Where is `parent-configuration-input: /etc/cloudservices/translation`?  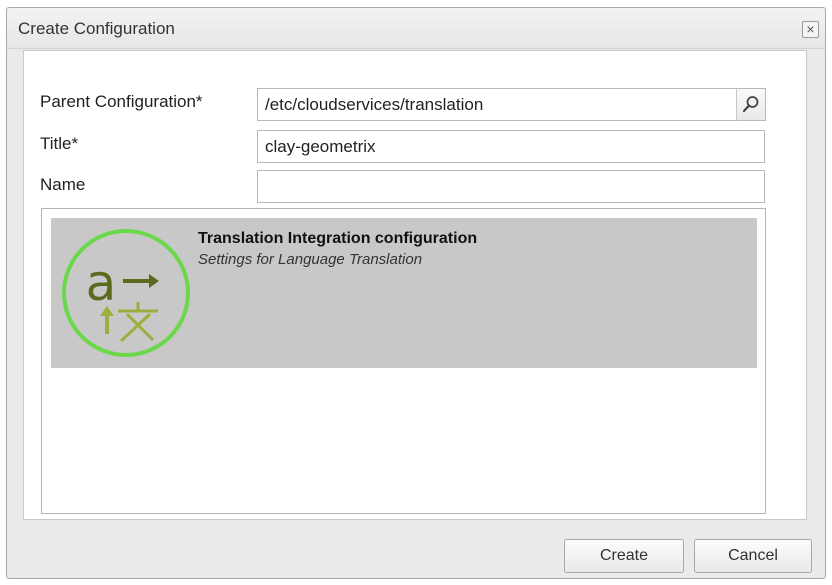
parent-configuration-input: /etc/cloudservices/translation is located at coordinates (497, 104).